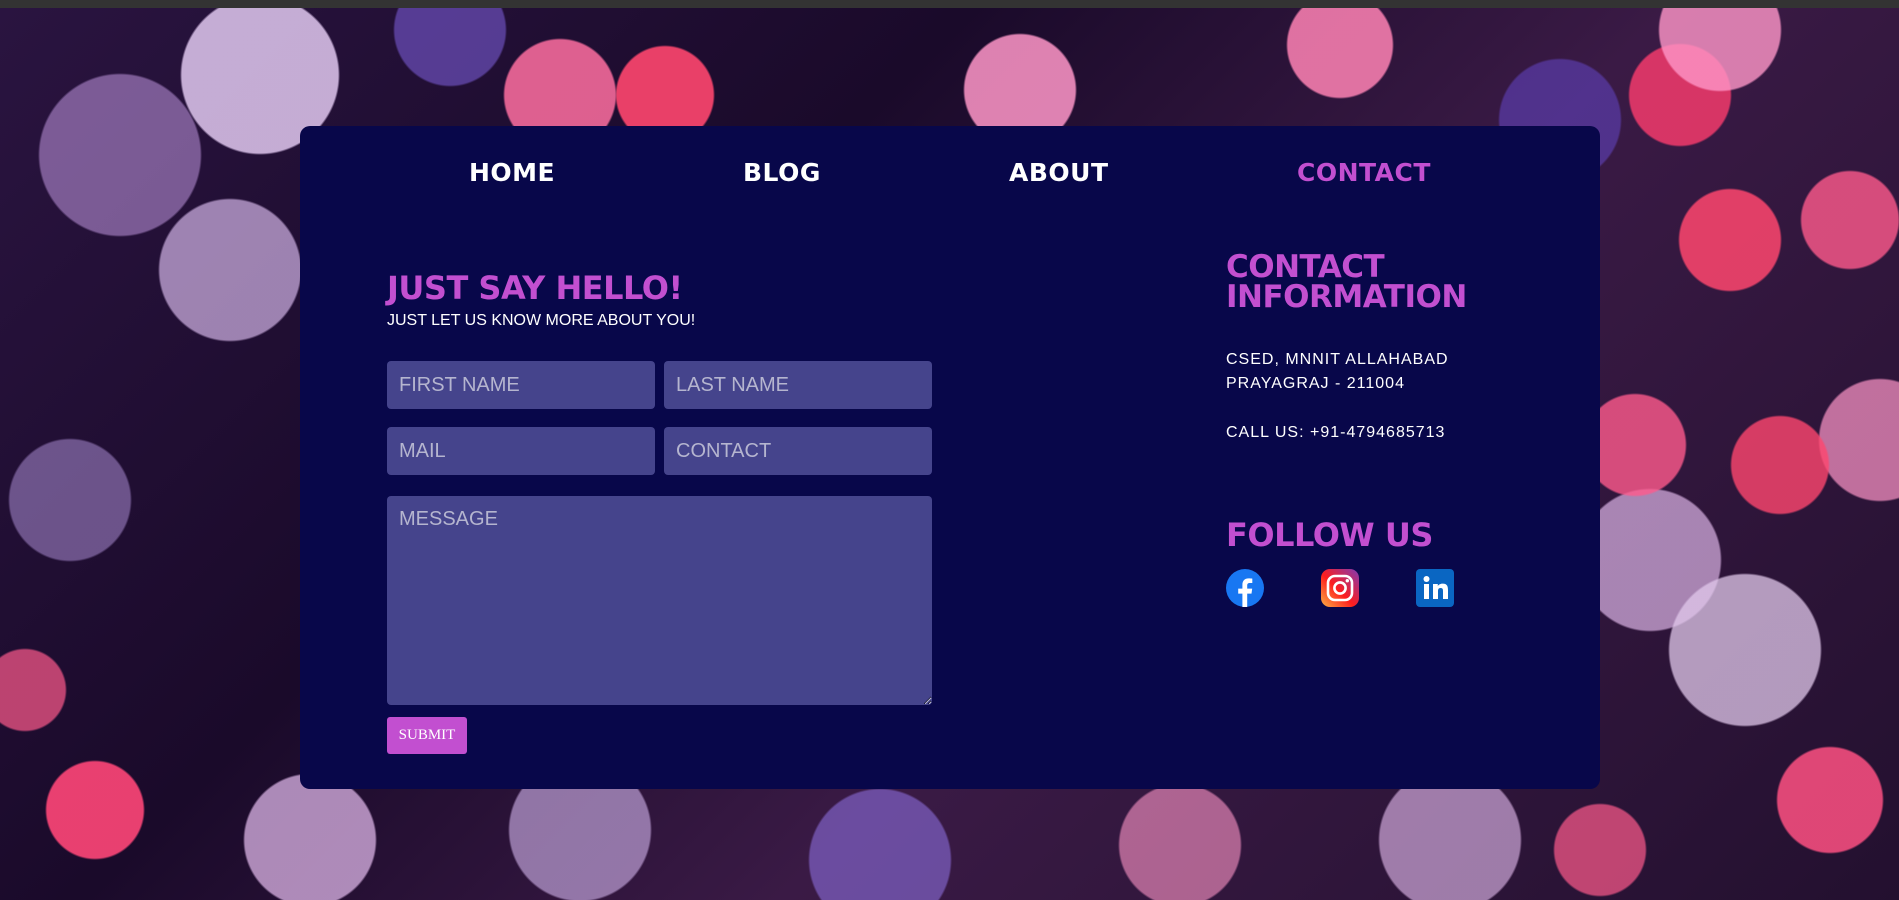 Image resolution: width=1899 pixels, height=900 pixels. I want to click on follow-us-title: FOLLOW US, so click(1329, 535).